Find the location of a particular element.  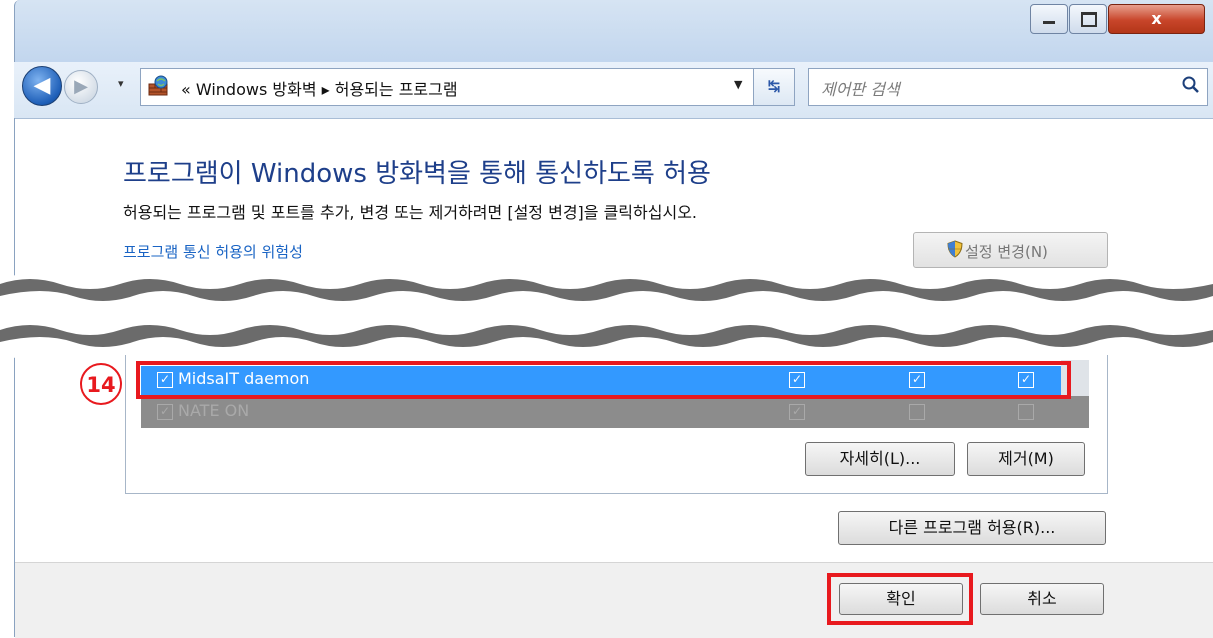

program-checkbox-nate-on: ✓ is located at coordinates (165, 412).